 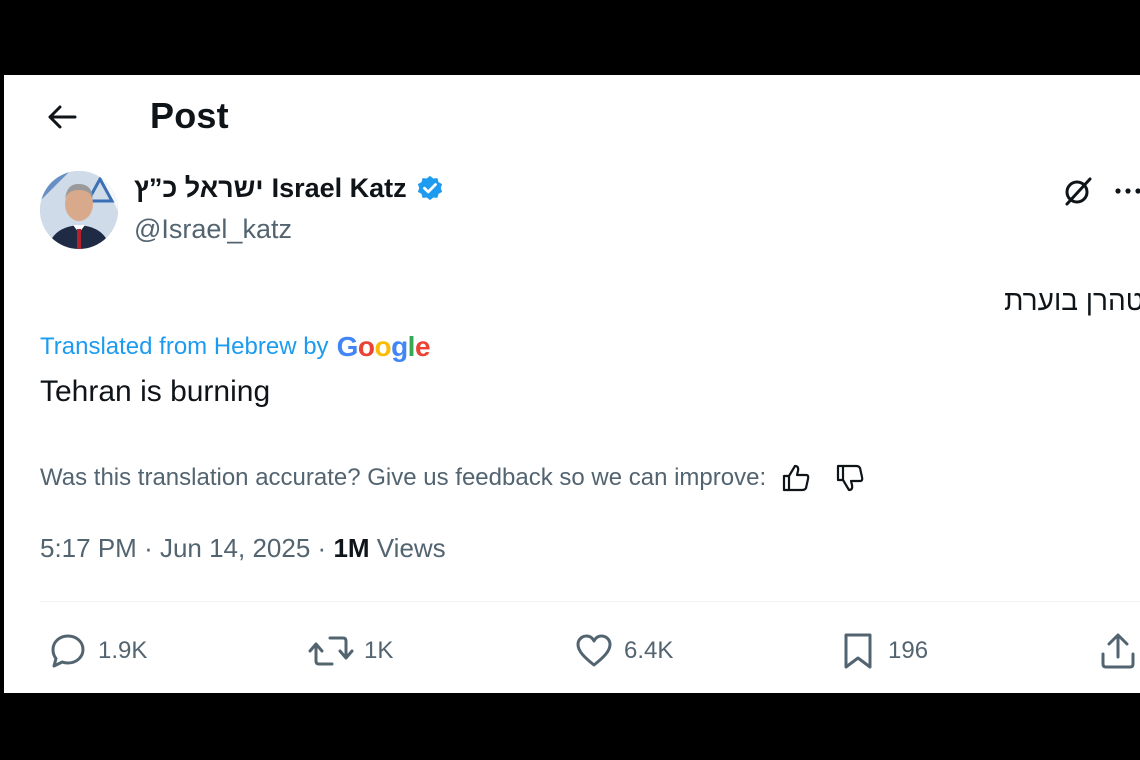 I want to click on google-wordmark: Google, so click(x=383, y=346).